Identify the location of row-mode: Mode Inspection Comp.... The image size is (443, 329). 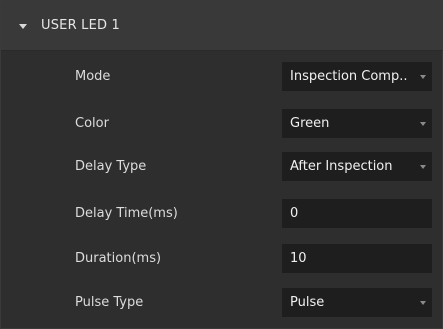
(222, 77).